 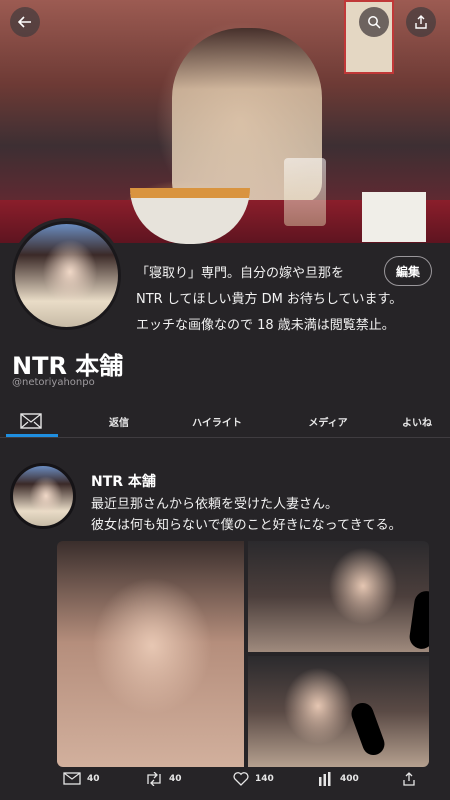 I want to click on avatar-image, so click(x=66, y=275).